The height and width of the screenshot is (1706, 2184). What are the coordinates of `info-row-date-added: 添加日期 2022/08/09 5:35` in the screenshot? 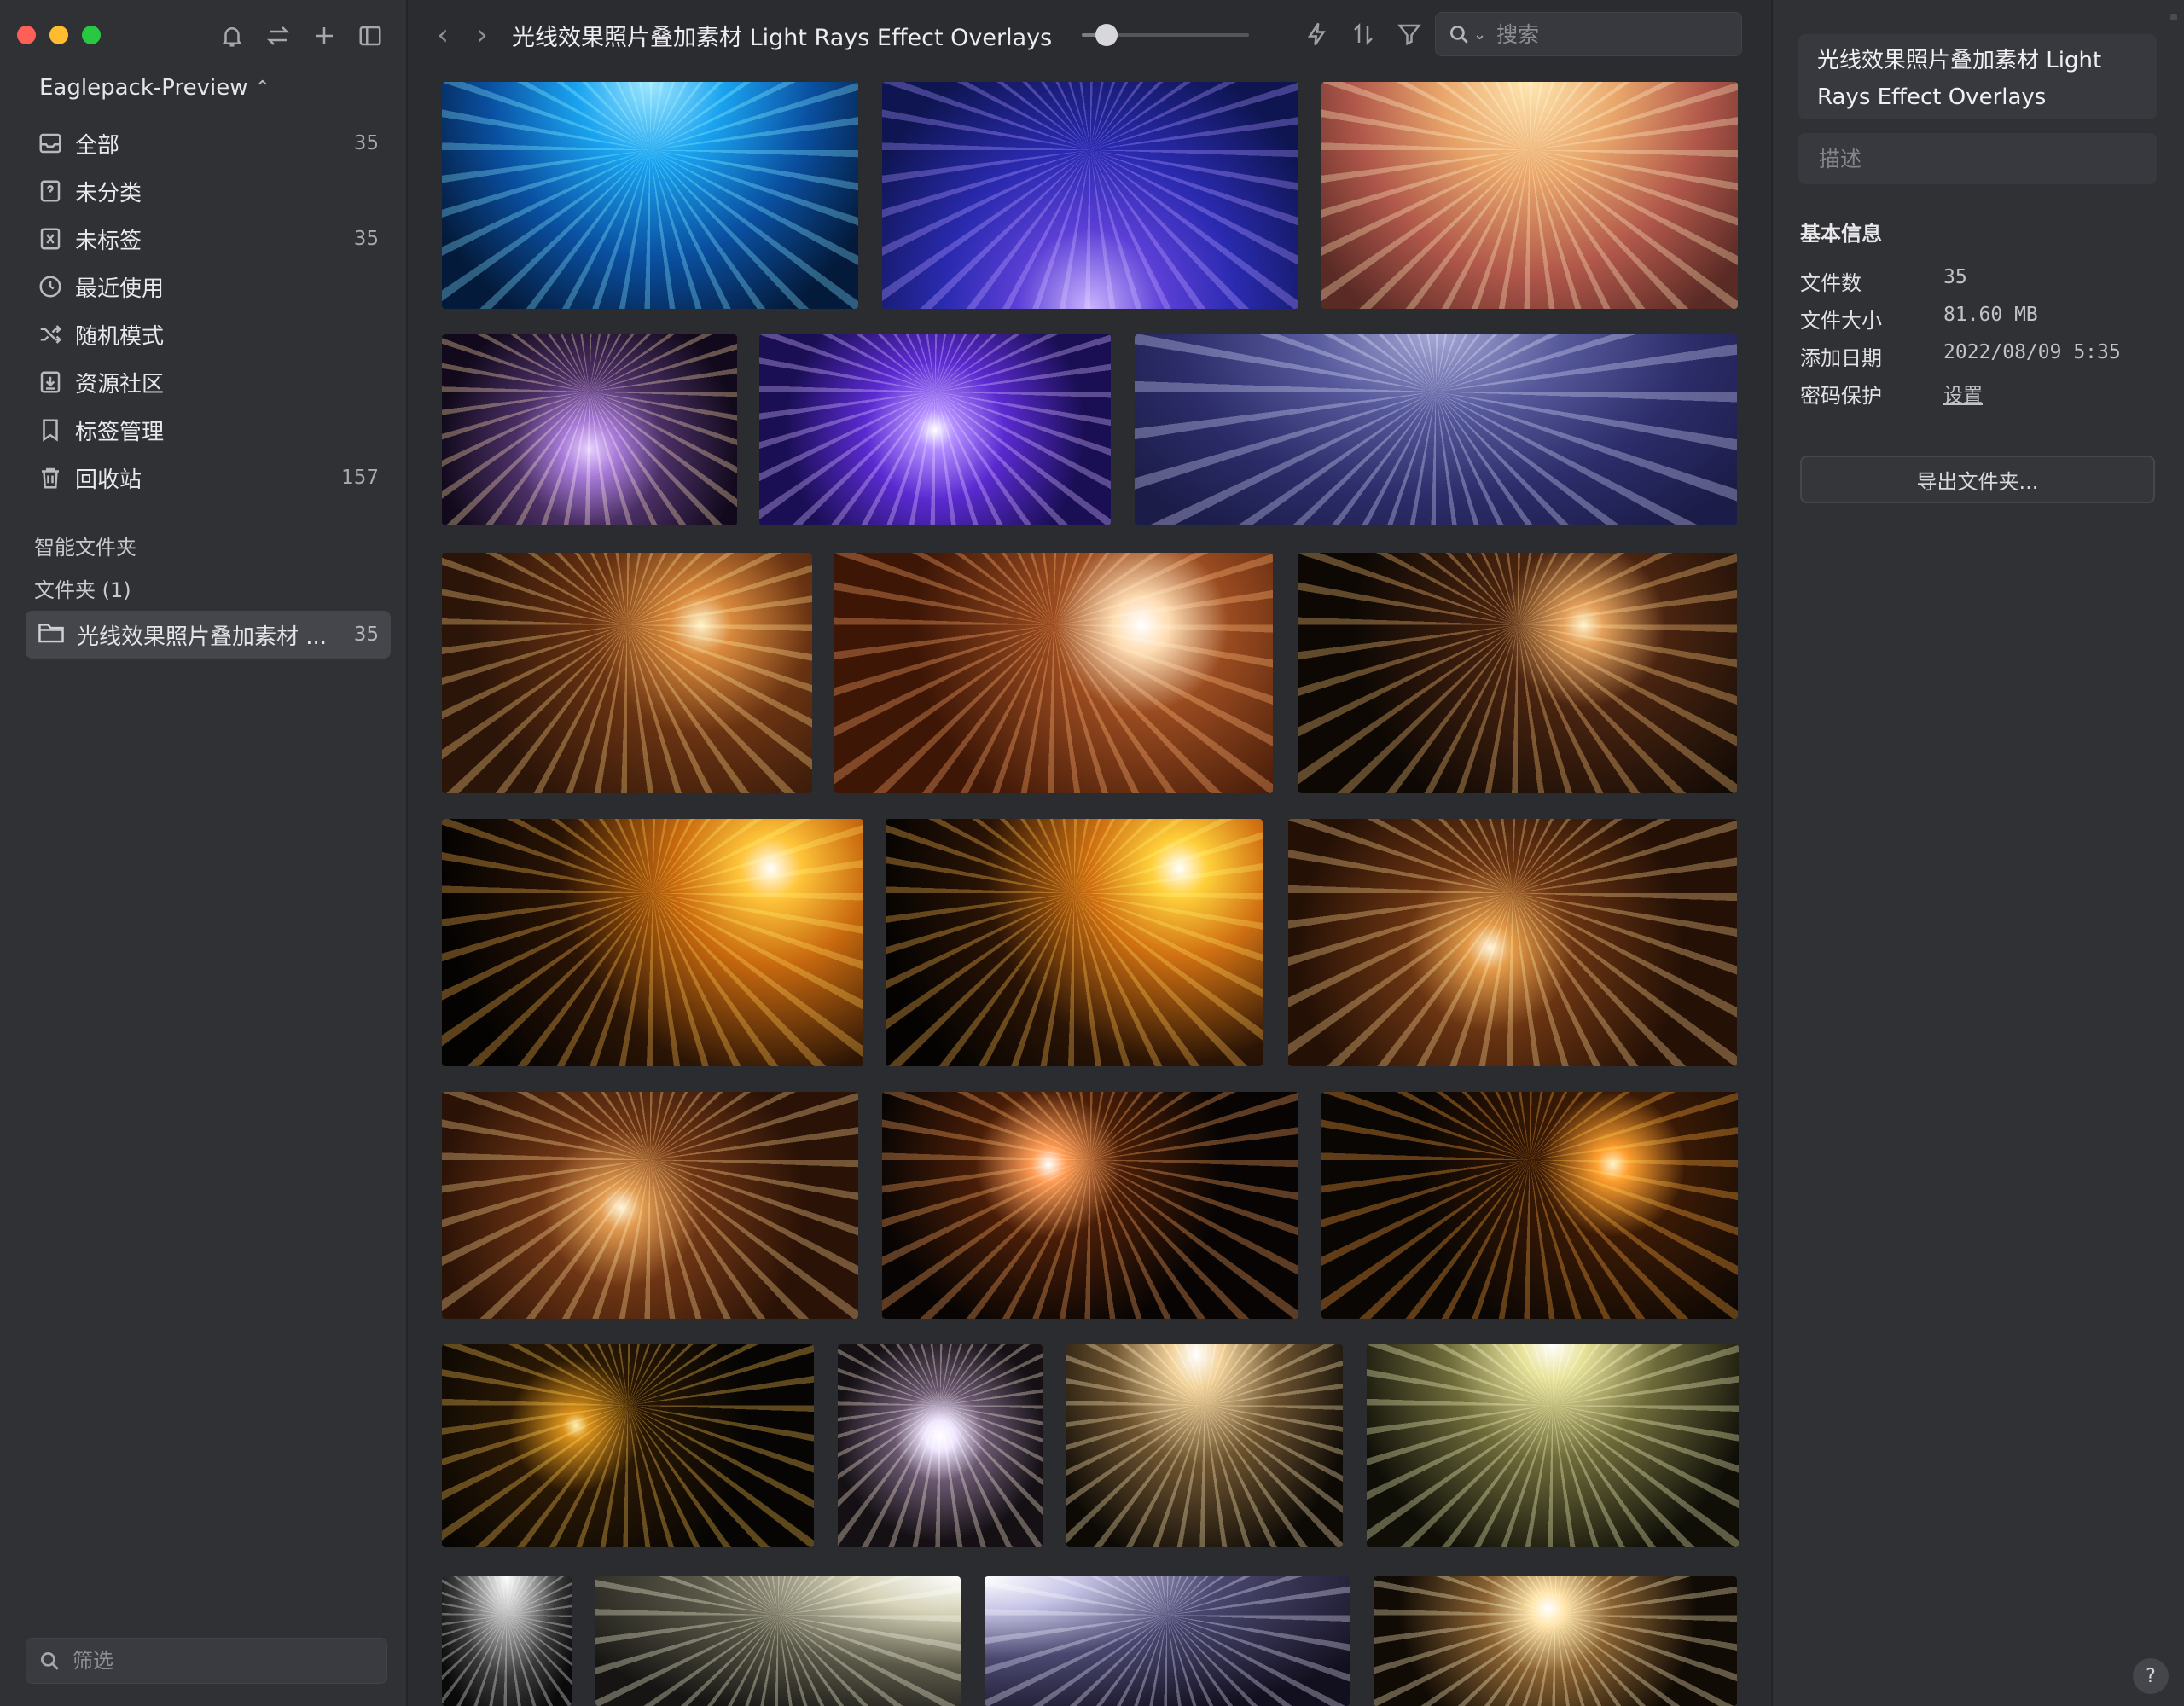 It's located at (1961, 356).